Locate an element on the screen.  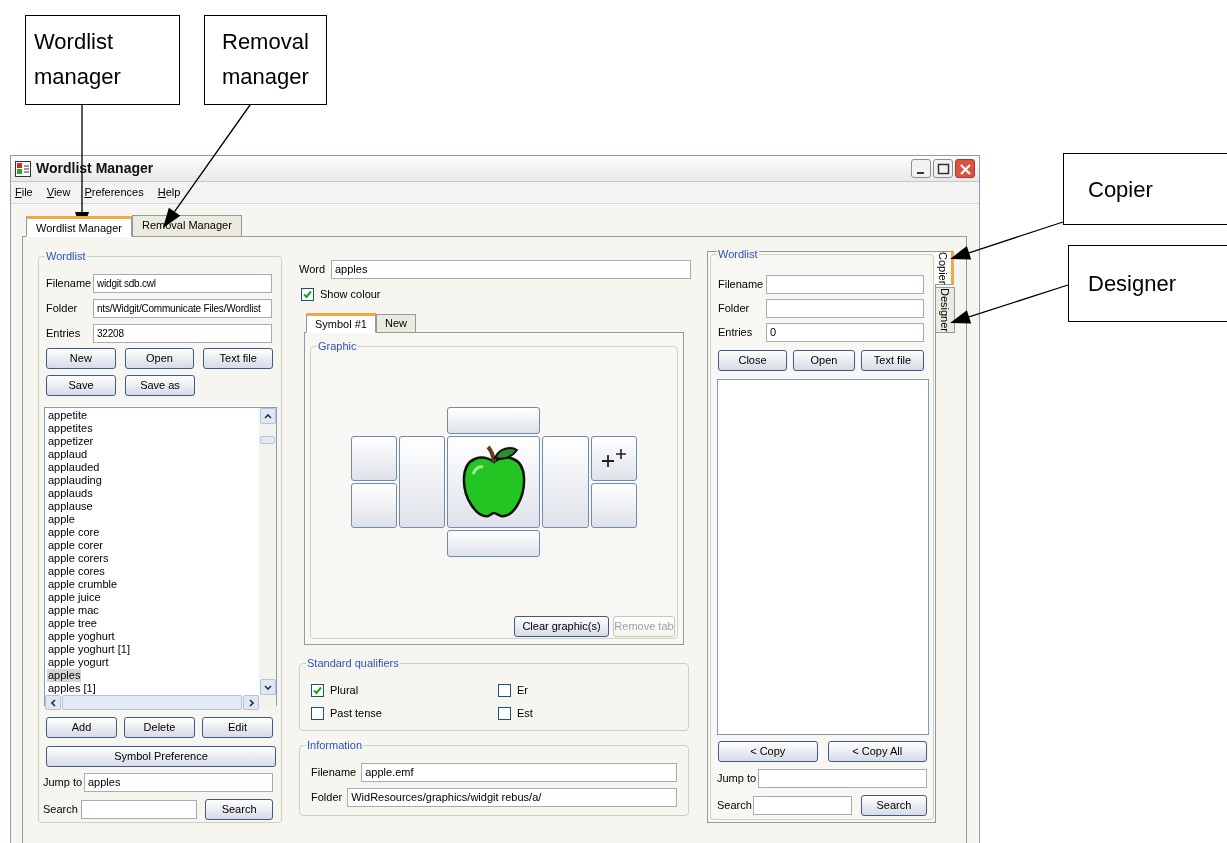
list-item: applauds is located at coordinates (70, 493).